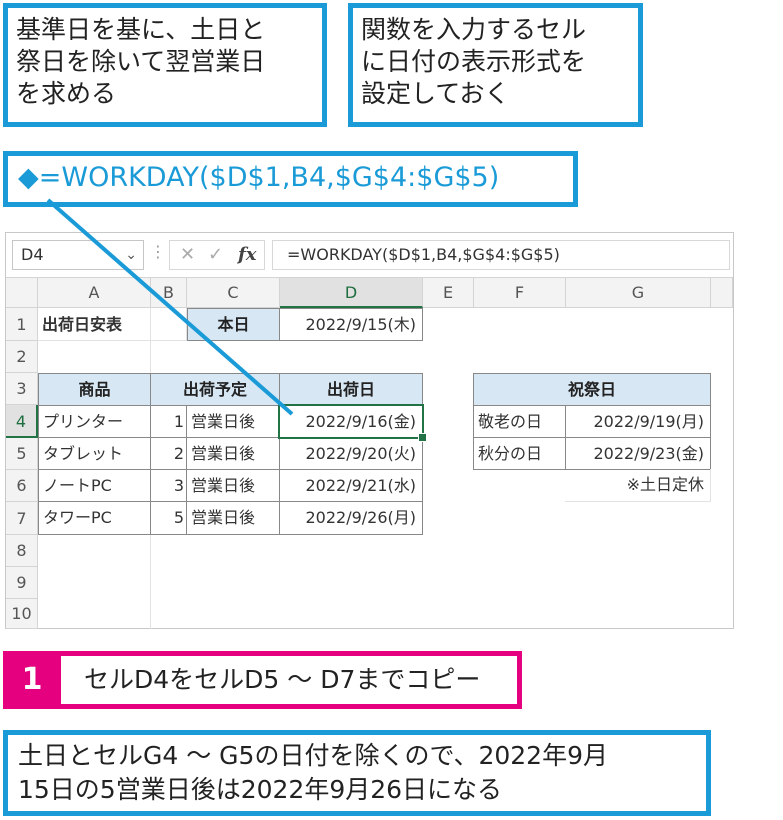  Describe the element at coordinates (519, 421) in the screenshot. I see `cell-f4: 敬老の日` at that location.